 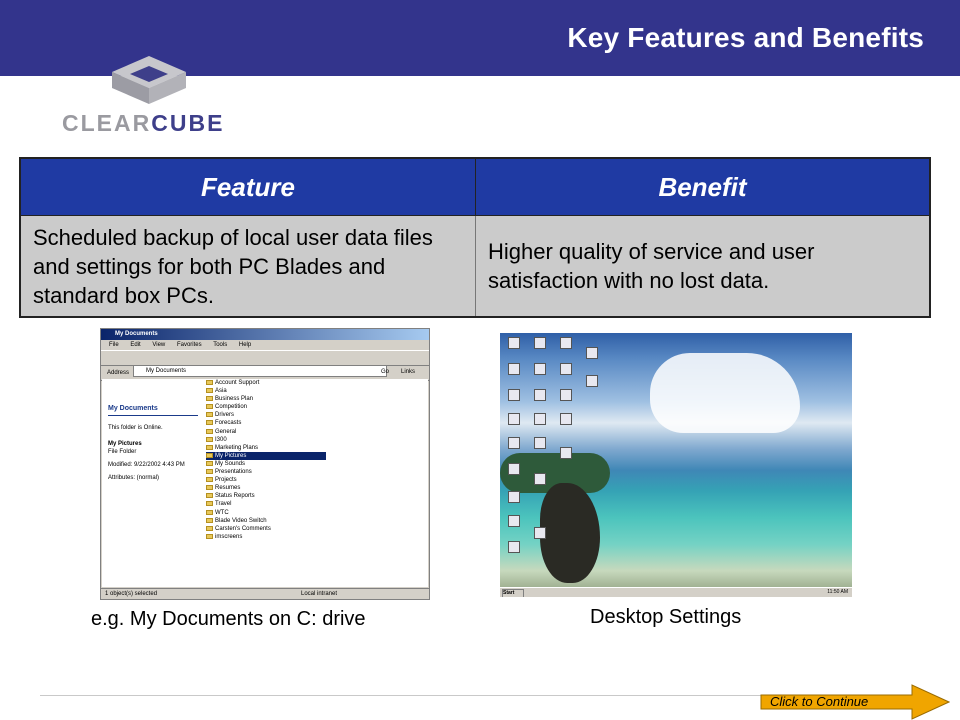 What do you see at coordinates (266, 415) in the screenshot?
I see `list-item: Drivers` at bounding box center [266, 415].